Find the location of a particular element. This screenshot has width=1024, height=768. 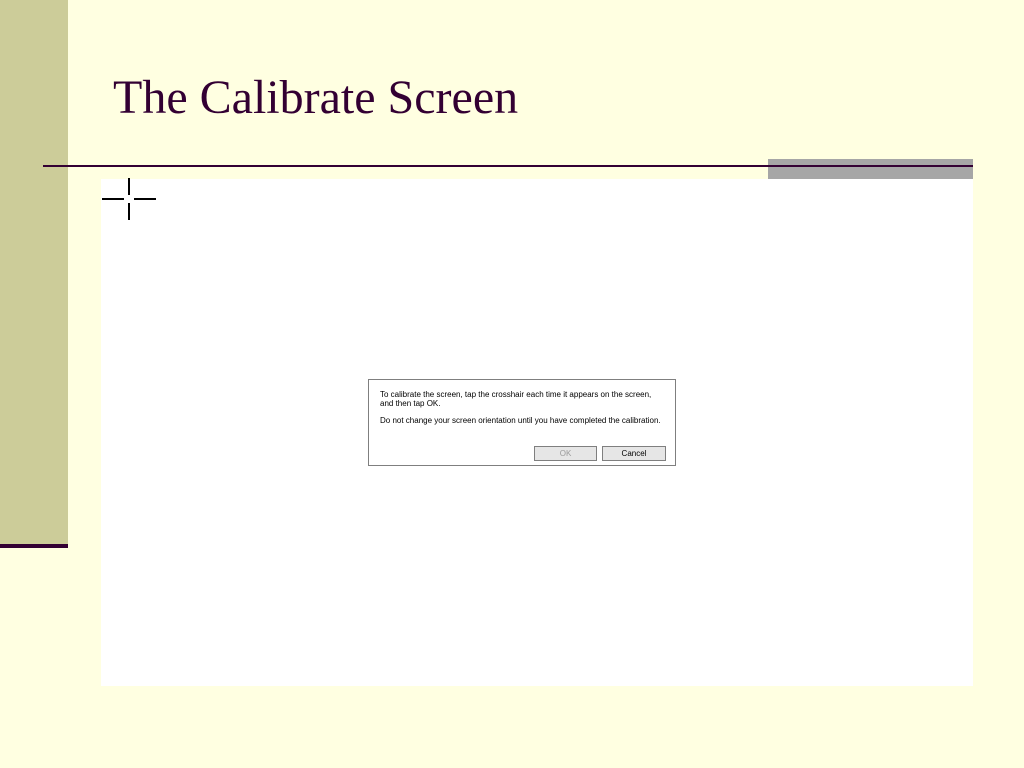

cancel-button: Cancel is located at coordinates (634, 453).